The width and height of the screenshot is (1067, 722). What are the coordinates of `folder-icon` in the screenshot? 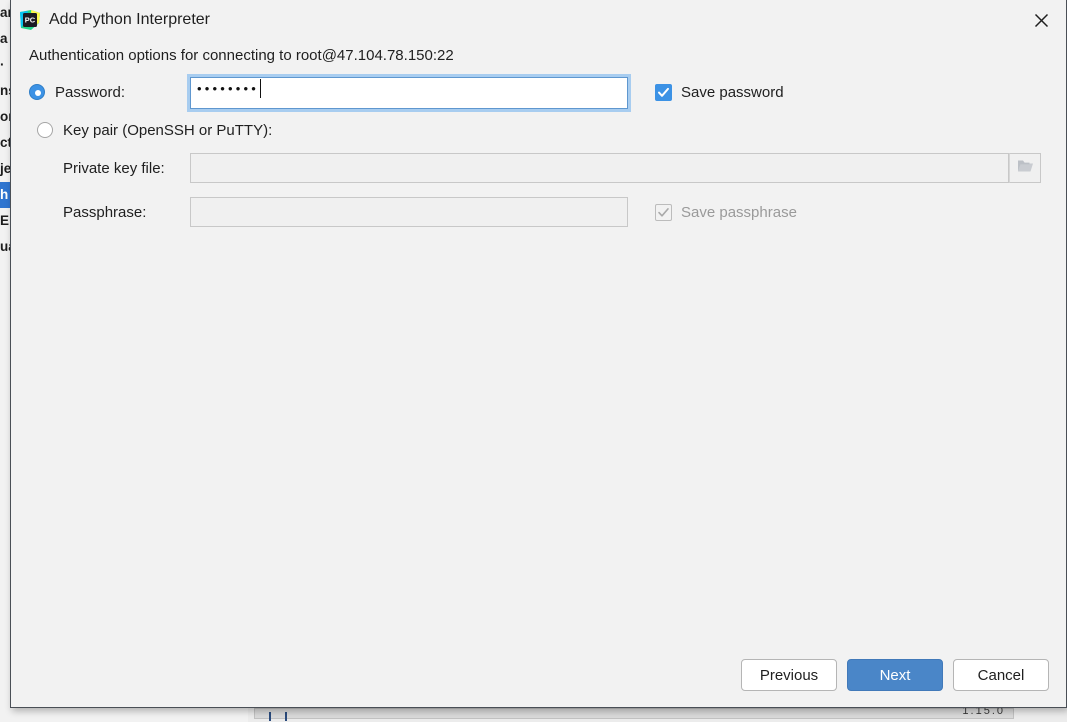 It's located at (1025, 168).